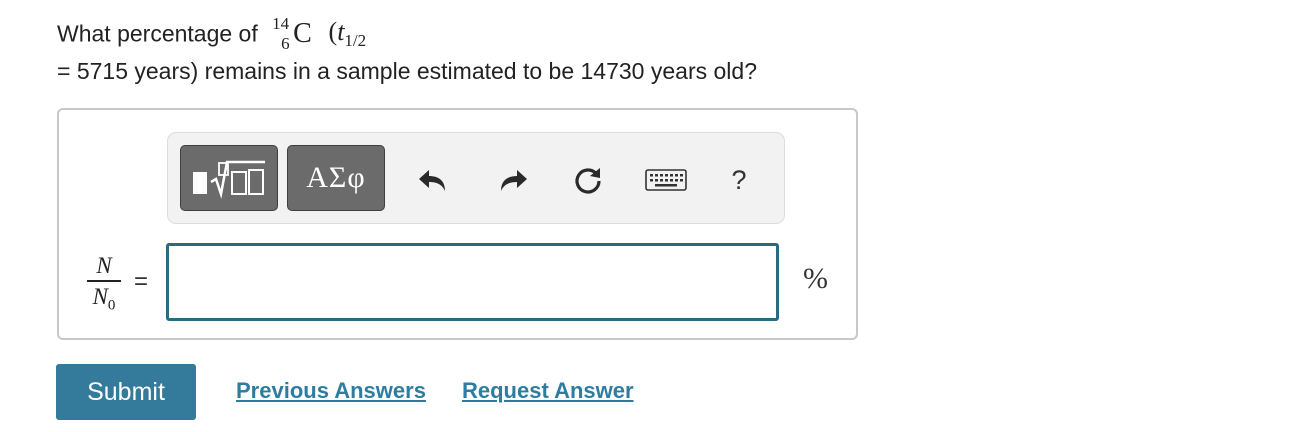 The image size is (1308, 432). Describe the element at coordinates (666, 180) in the screenshot. I see `keyboard-icon` at that location.